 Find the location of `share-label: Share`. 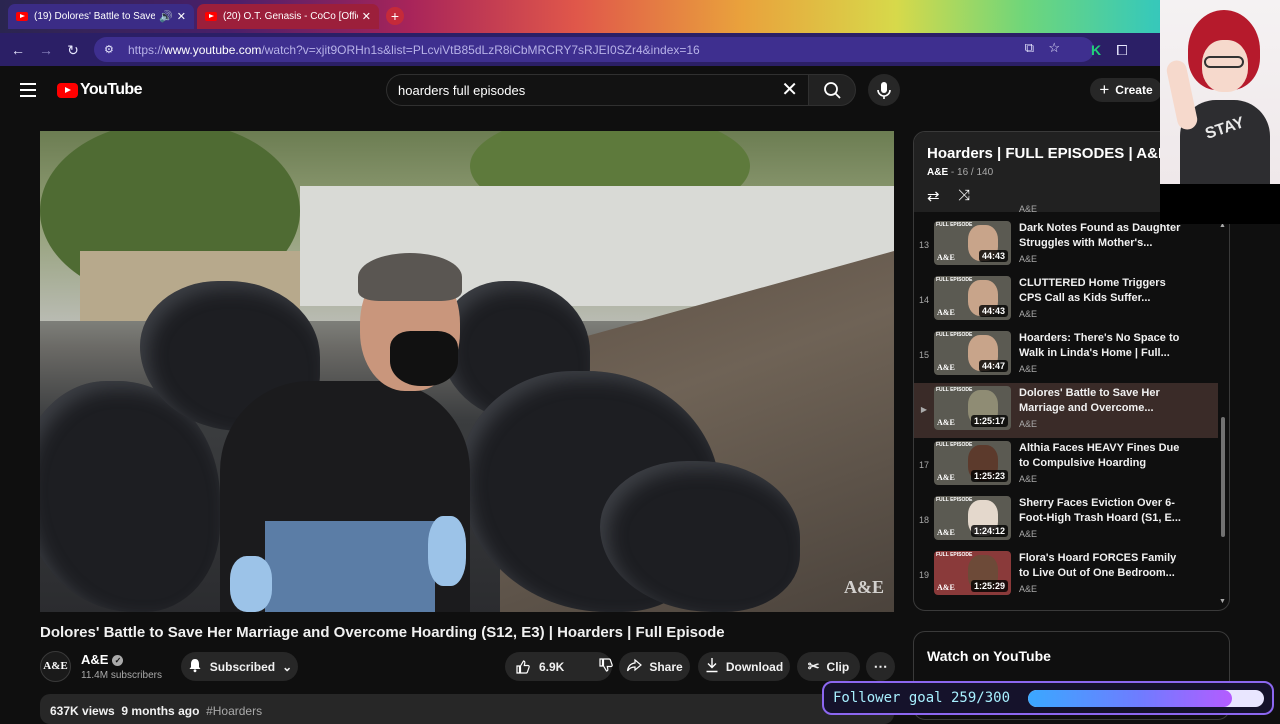

share-label: Share is located at coordinates (666, 666).